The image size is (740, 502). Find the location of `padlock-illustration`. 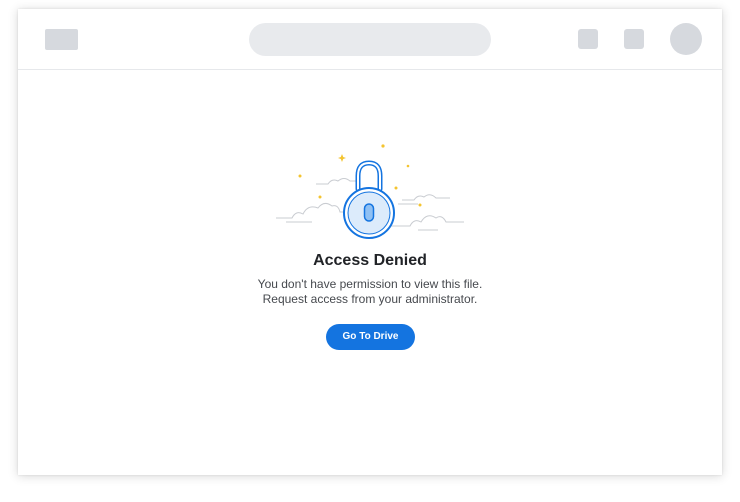

padlock-illustration is located at coordinates (370, 191).